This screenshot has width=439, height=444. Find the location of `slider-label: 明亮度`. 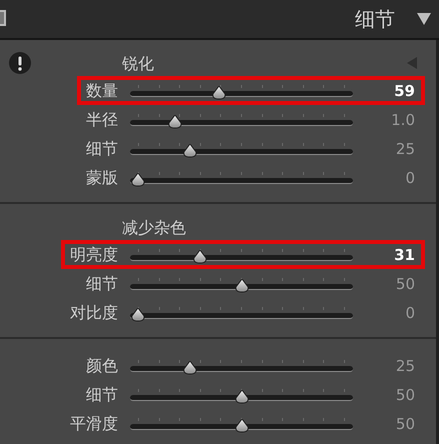

slider-label: 明亮度 is located at coordinates (94, 254).